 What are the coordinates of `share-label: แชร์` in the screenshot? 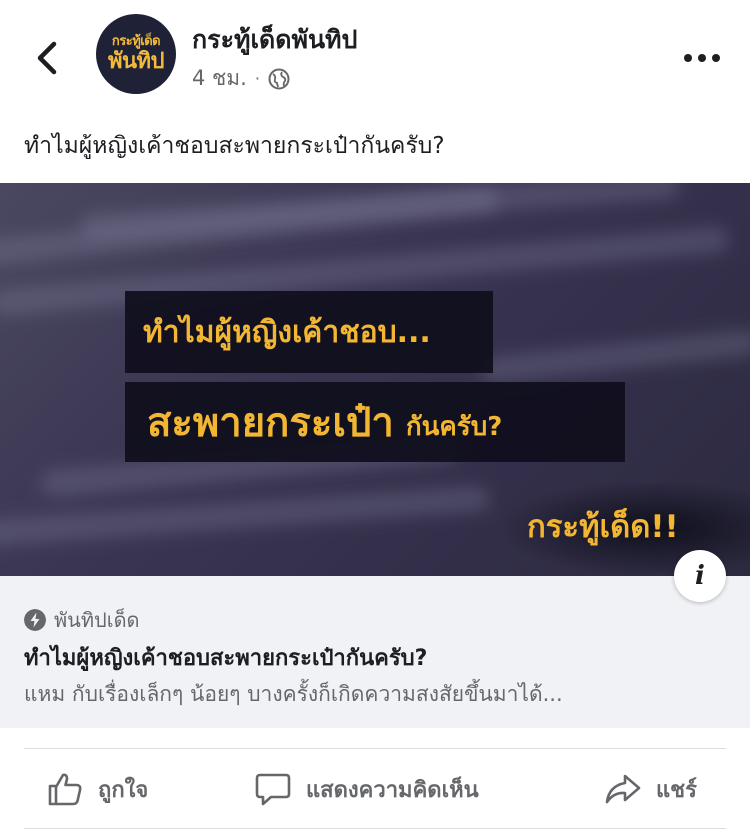 It's located at (676, 790).